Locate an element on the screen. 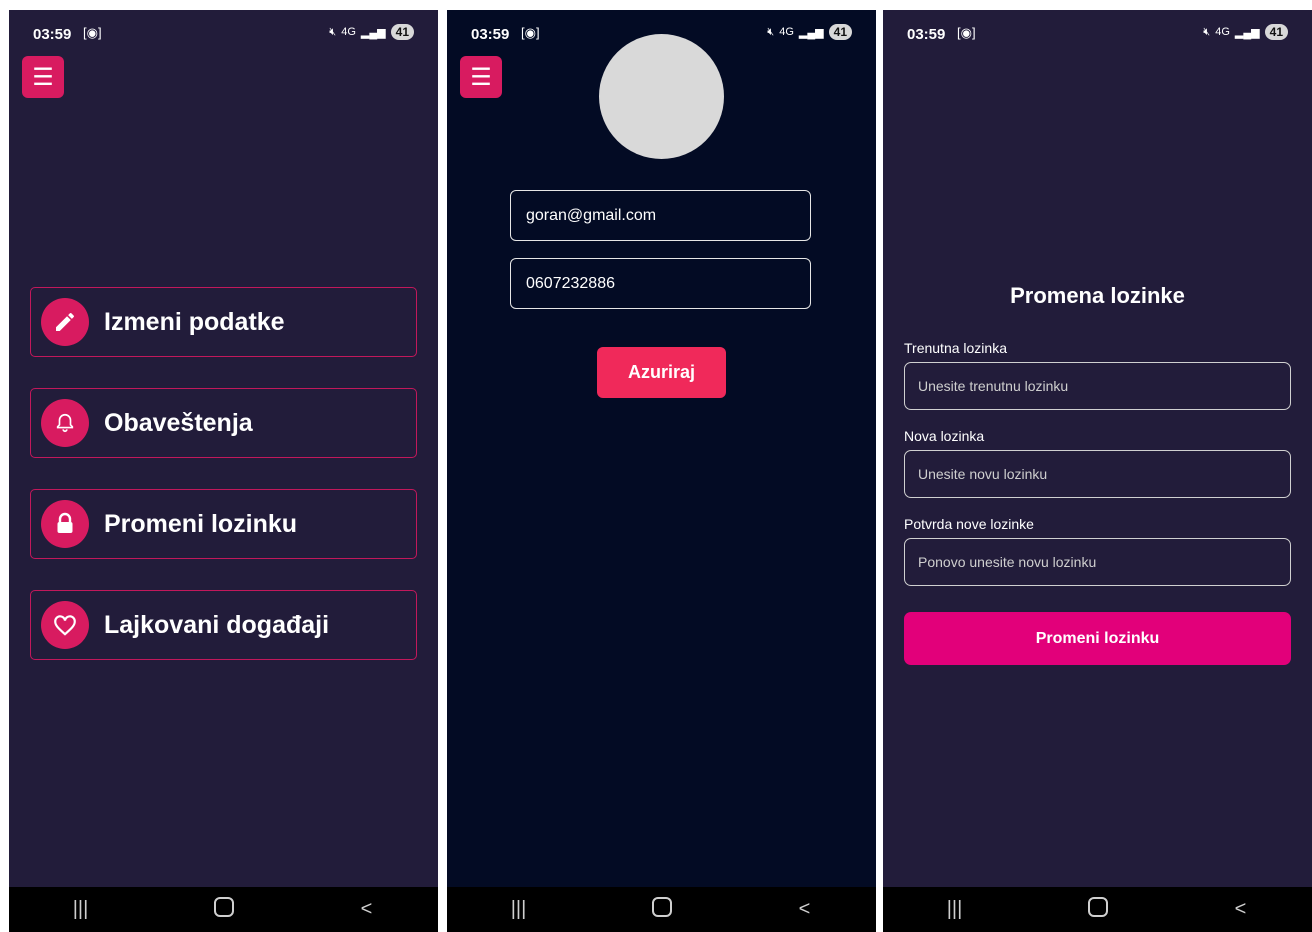 The image size is (1312, 932). new-password-field is located at coordinates (1097, 474).